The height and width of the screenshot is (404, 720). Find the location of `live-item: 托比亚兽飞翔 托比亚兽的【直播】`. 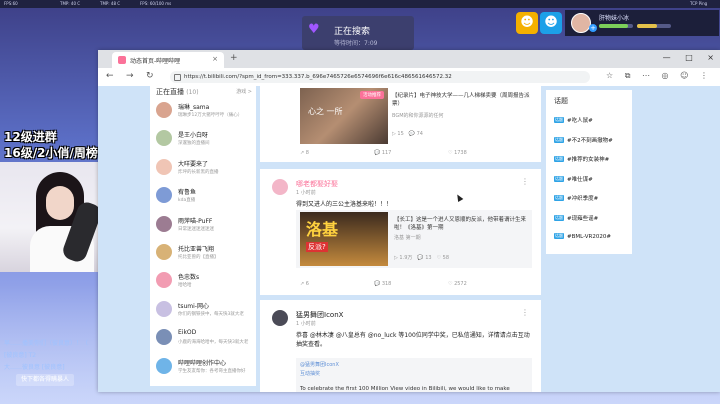

live-item: 托比亚兽飞翔 托比亚兽的【直播】 is located at coordinates (204, 253).